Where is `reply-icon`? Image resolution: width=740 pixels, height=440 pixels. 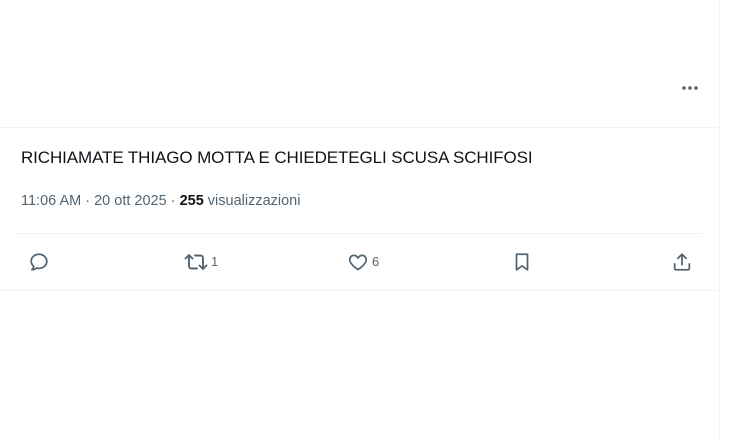 reply-icon is located at coordinates (39, 262).